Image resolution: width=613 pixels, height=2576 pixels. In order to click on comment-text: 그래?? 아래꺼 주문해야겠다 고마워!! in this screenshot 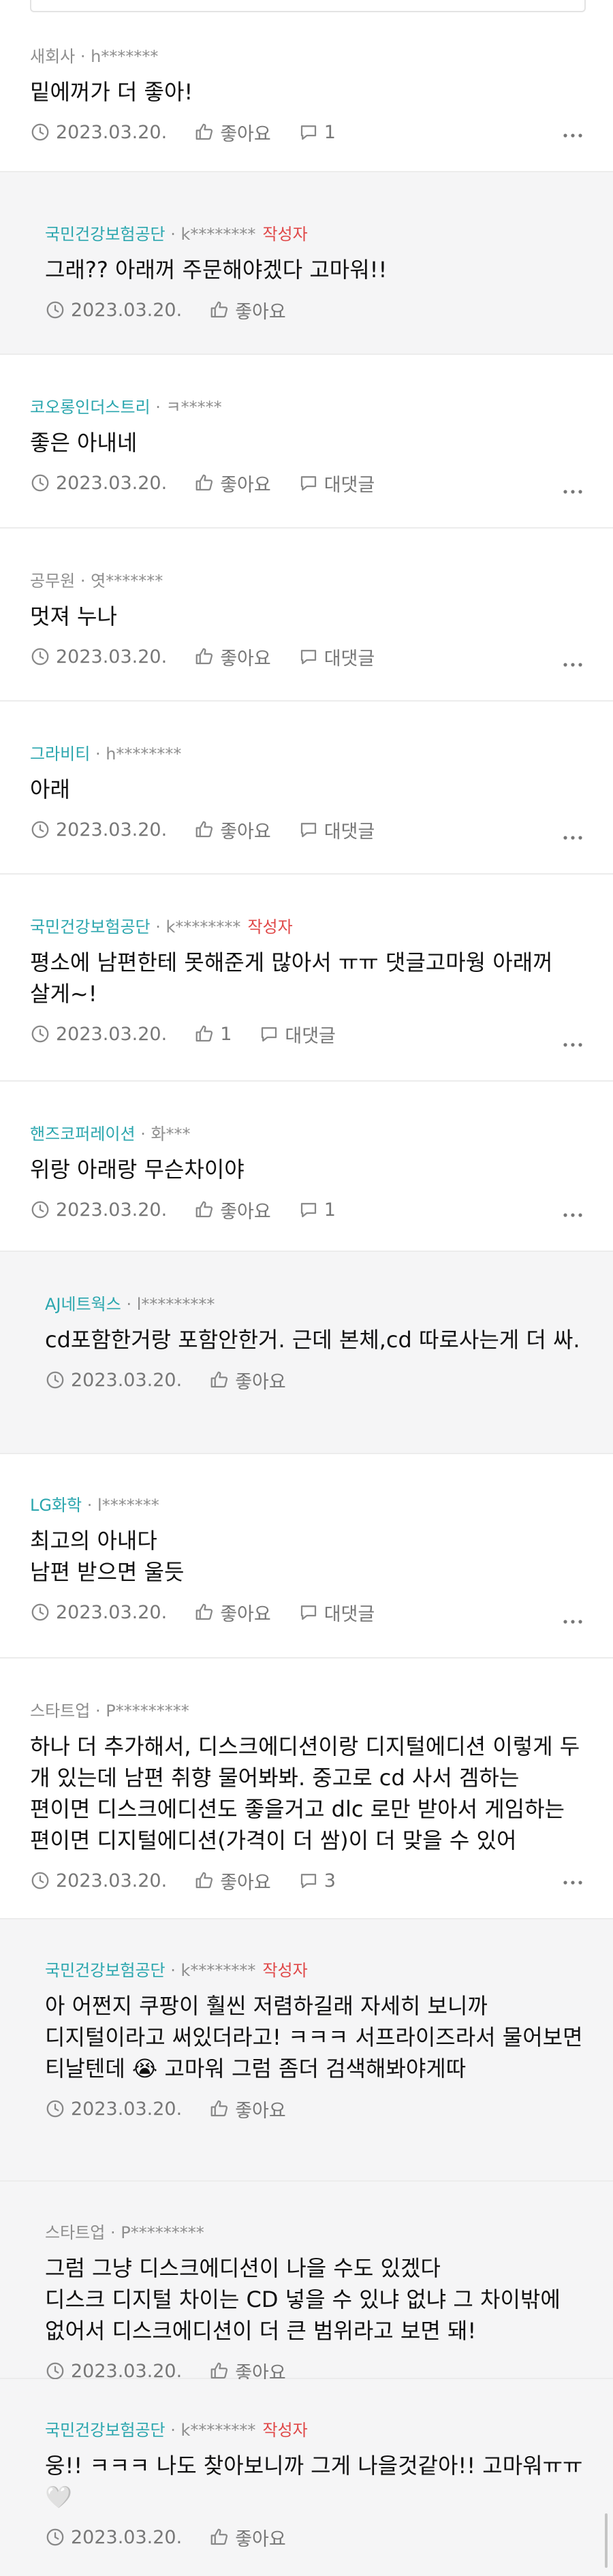, I will do `click(216, 270)`.